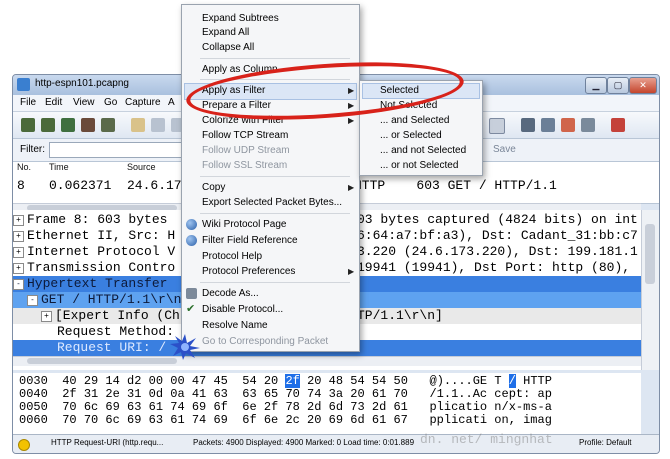  I want to click on zoom-icon, so click(497, 126).